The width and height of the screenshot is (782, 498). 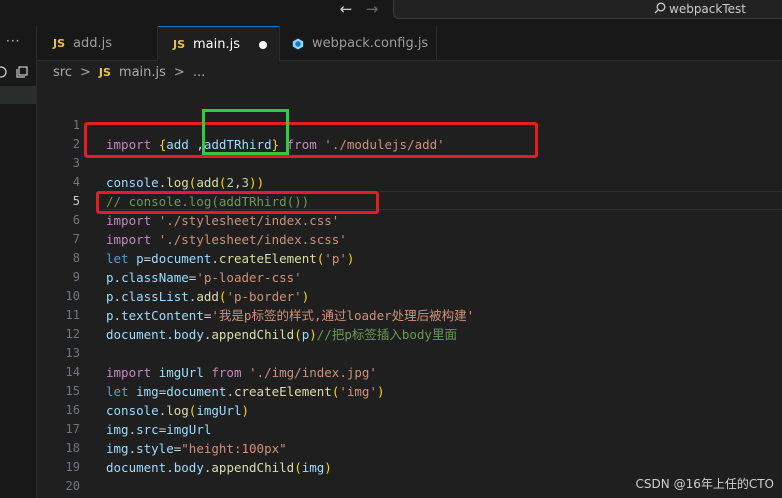 What do you see at coordinates (660, 8) in the screenshot?
I see `search-icon` at bounding box center [660, 8].